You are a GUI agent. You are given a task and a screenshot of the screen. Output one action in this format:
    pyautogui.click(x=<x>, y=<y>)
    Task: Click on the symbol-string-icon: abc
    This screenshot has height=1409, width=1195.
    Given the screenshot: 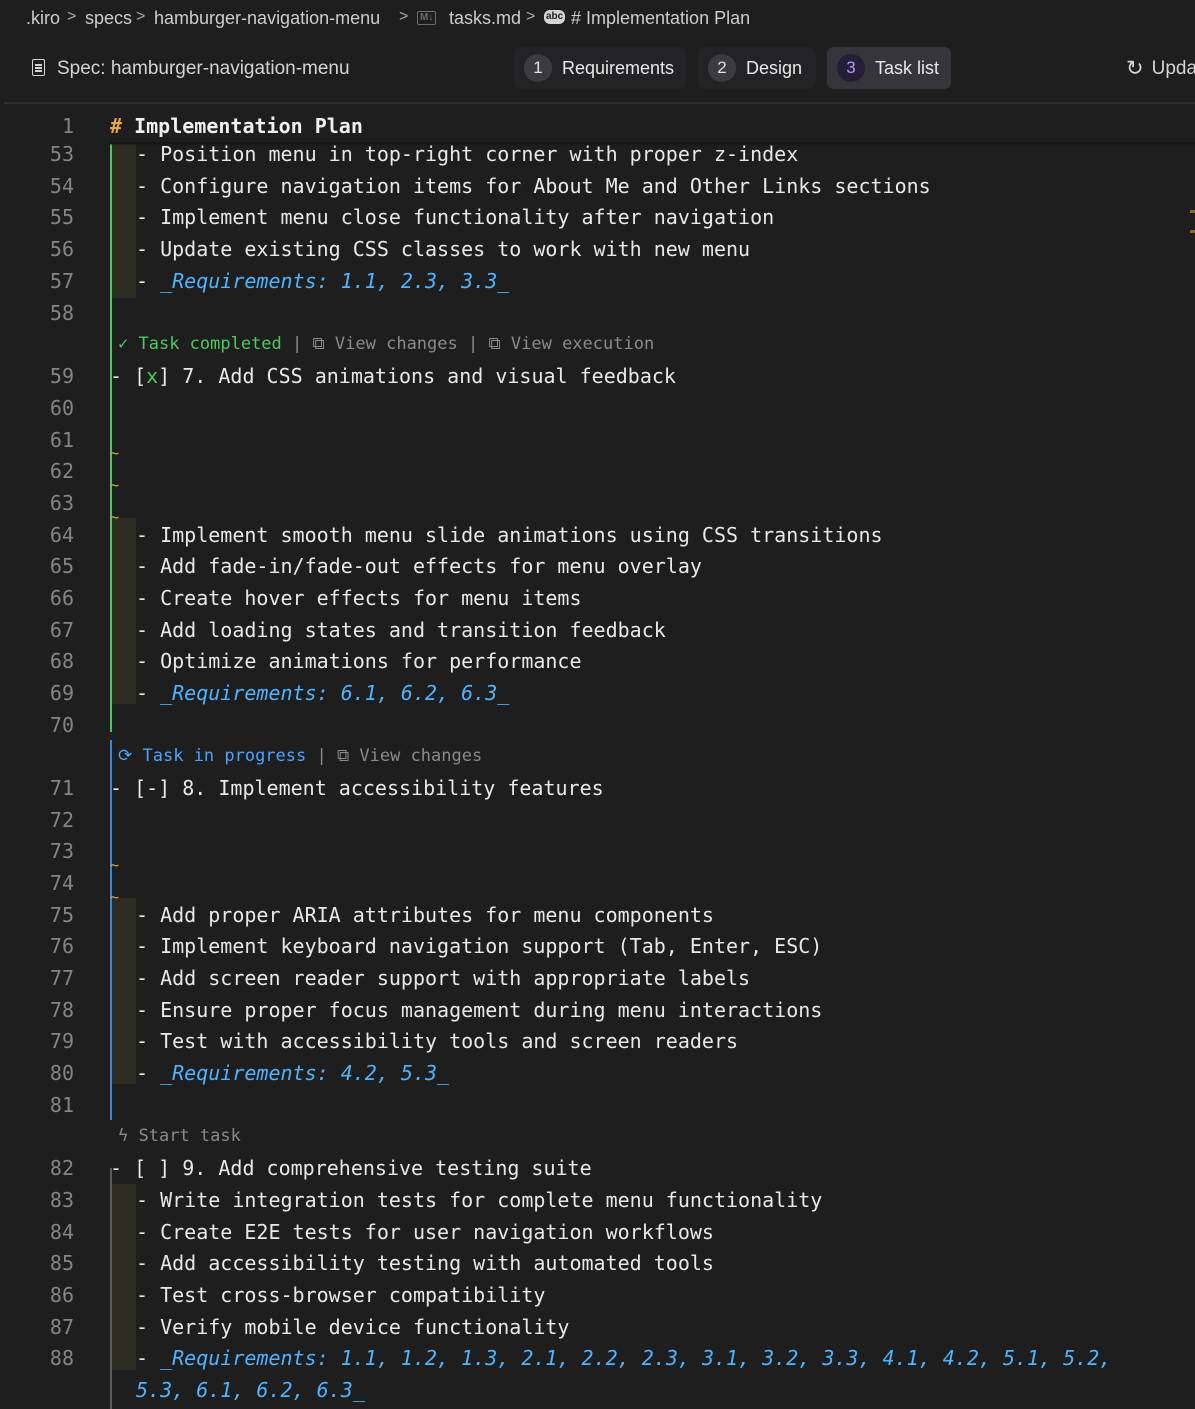 What is the action you would take?
    pyautogui.click(x=555, y=17)
    